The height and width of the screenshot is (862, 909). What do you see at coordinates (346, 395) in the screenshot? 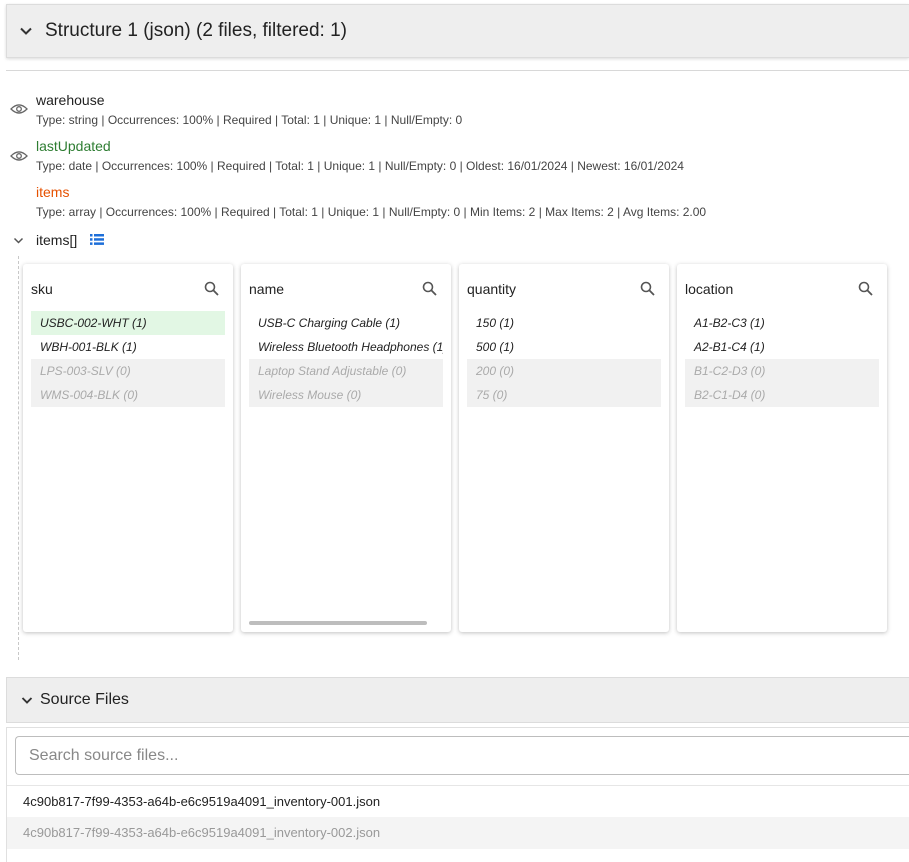
I see `value-item: Wireless Mouse (0)` at bounding box center [346, 395].